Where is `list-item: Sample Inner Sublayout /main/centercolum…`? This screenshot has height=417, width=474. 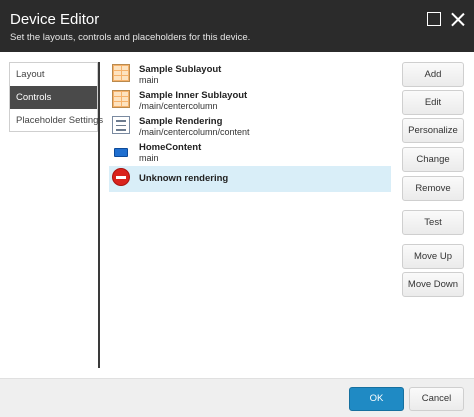 list-item: Sample Inner Sublayout /main/centercolum… is located at coordinates (250, 101).